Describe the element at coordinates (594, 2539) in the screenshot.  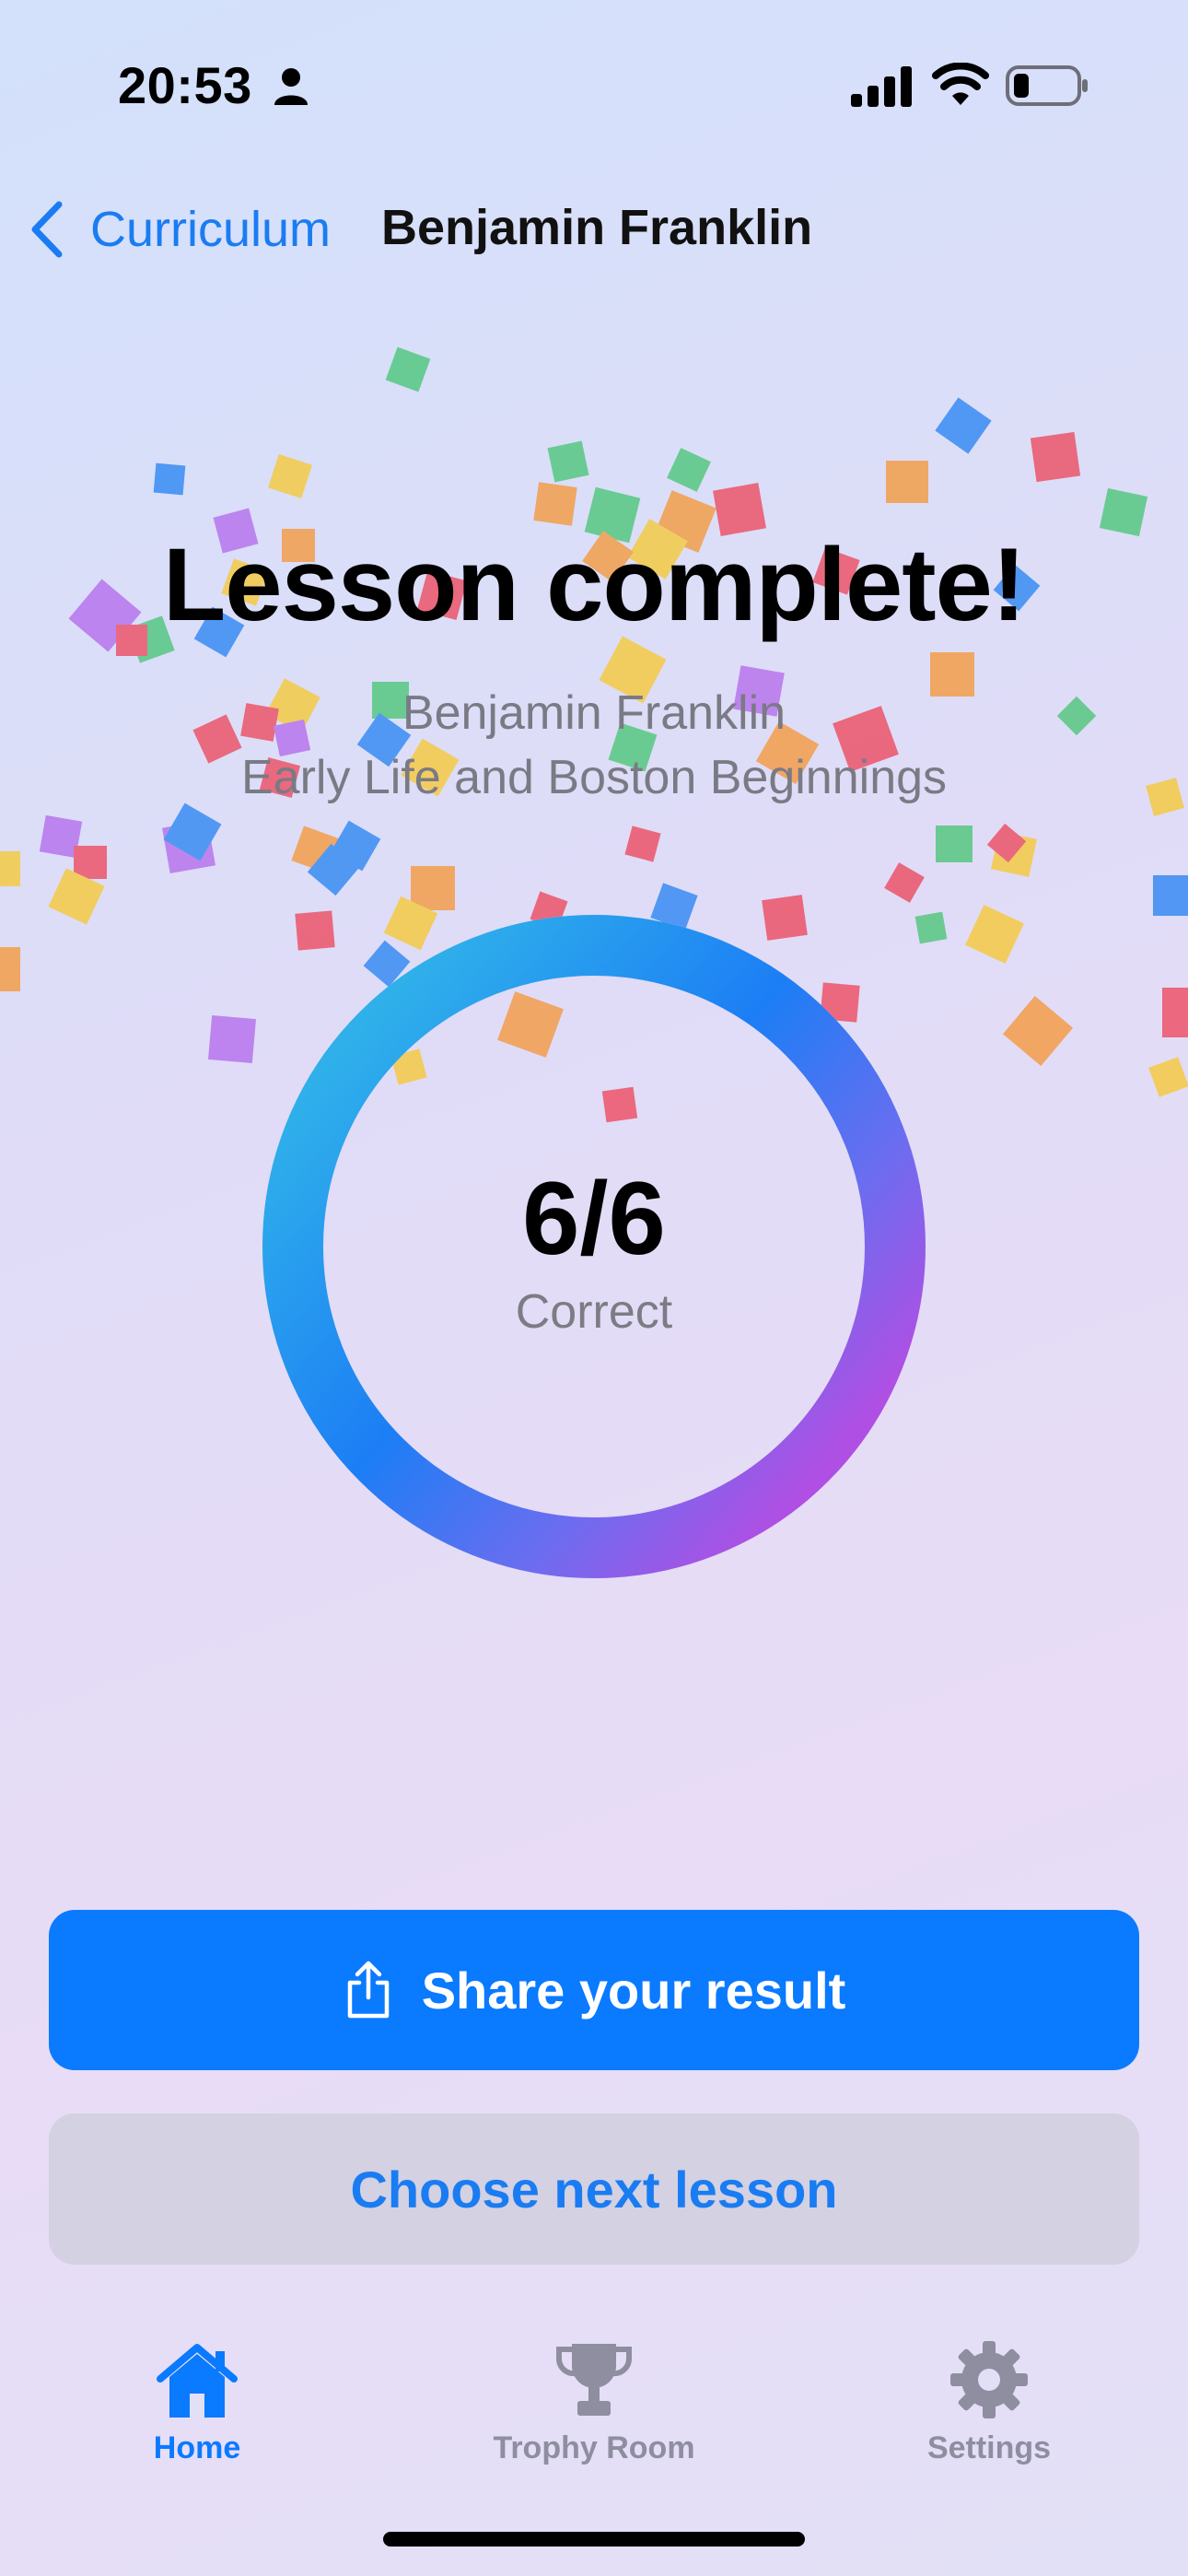
I see `home-indicator` at that location.